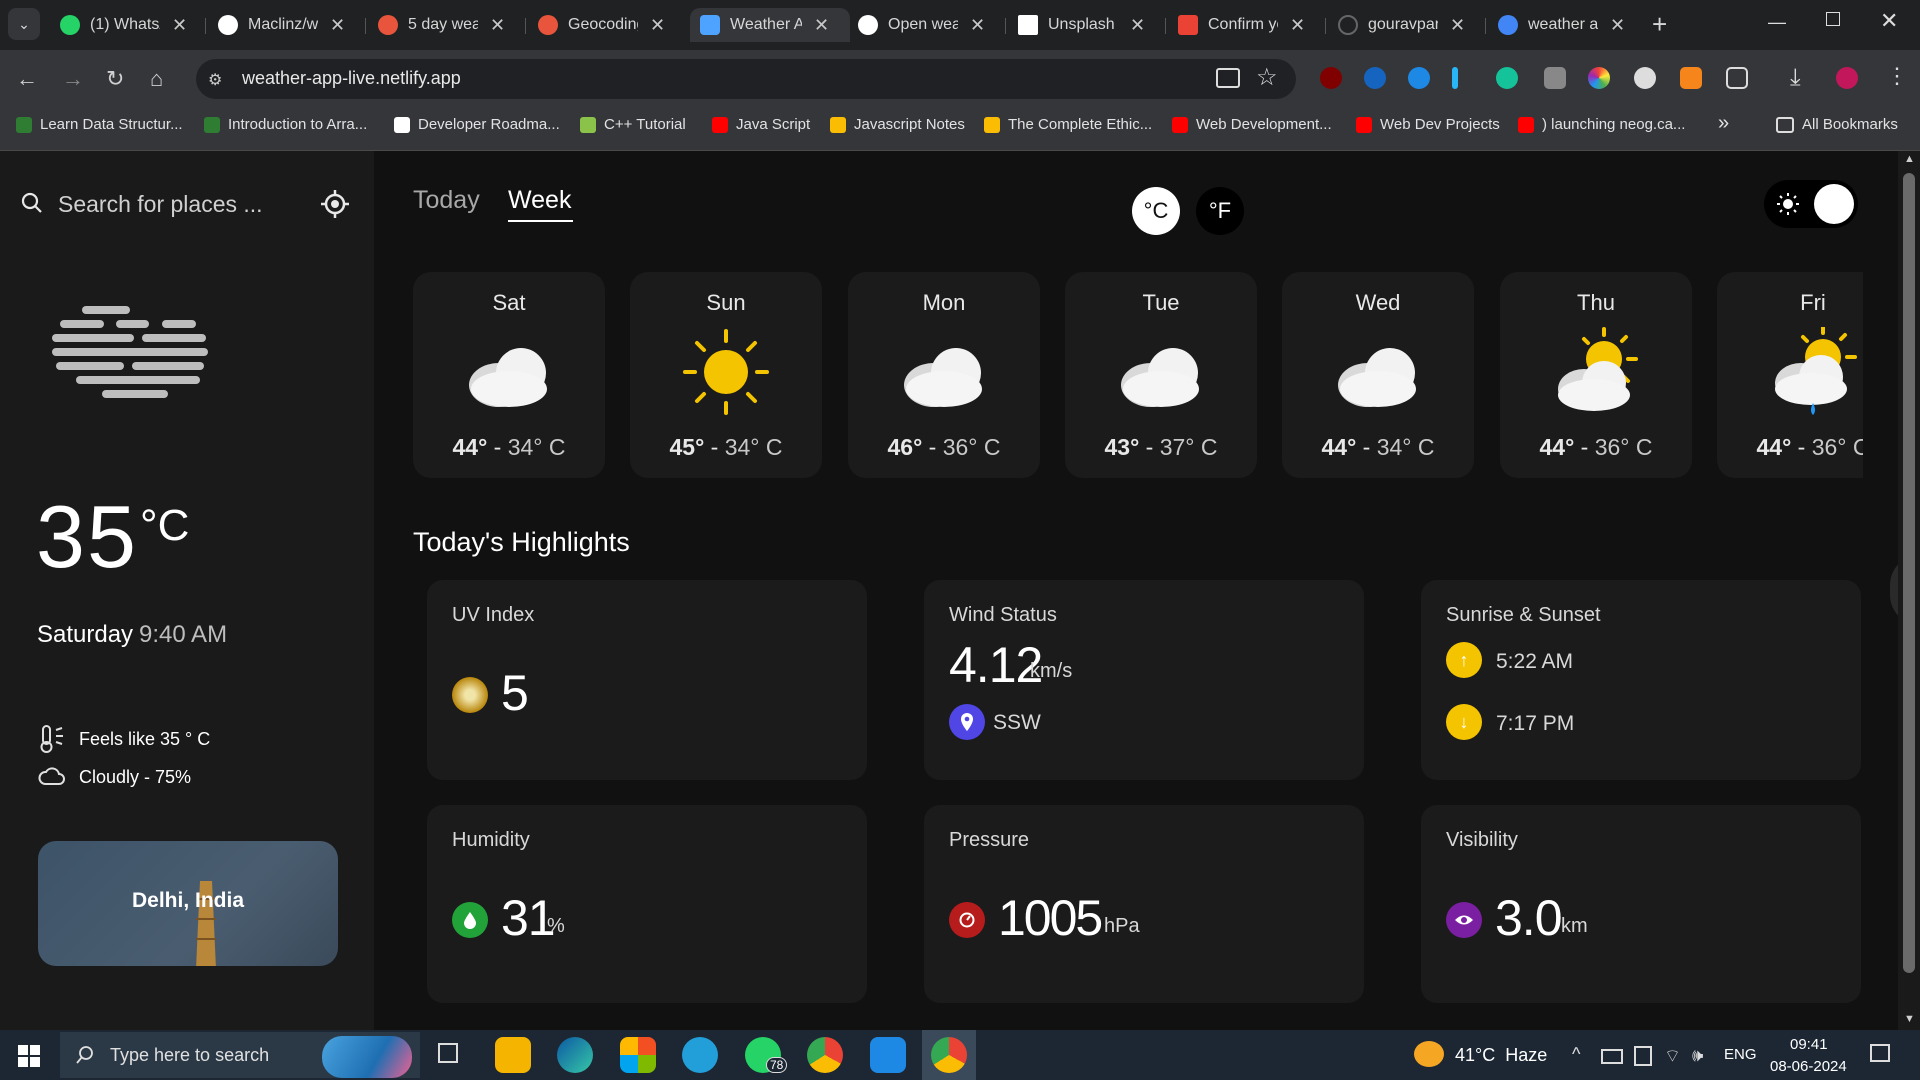 This screenshot has width=1920, height=1080. I want to click on unsplash-favicon-icon, so click(1028, 25).